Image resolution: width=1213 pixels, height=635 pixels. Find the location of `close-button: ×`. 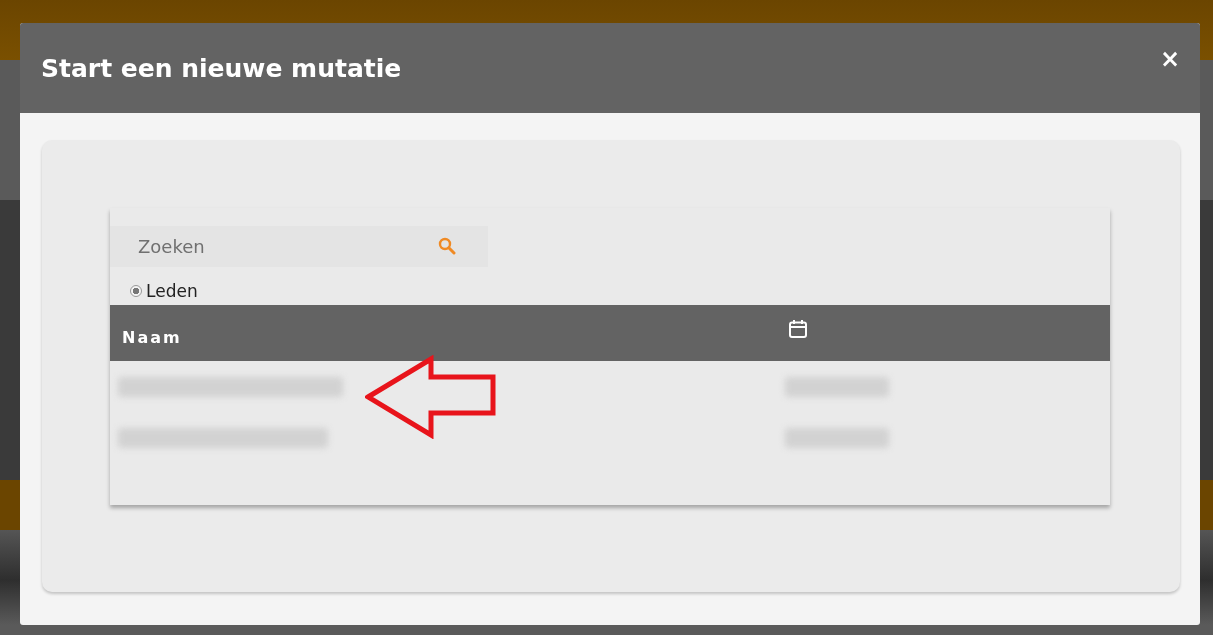

close-button: × is located at coordinates (1169, 59).